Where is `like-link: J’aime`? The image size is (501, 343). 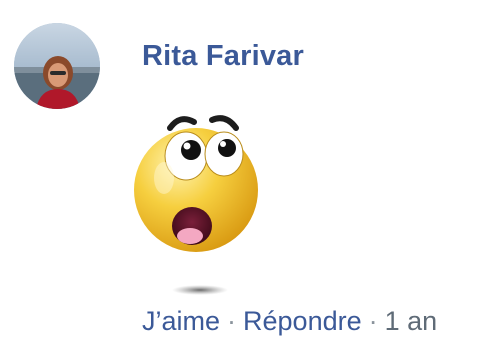
like-link: J’aime is located at coordinates (181, 321).